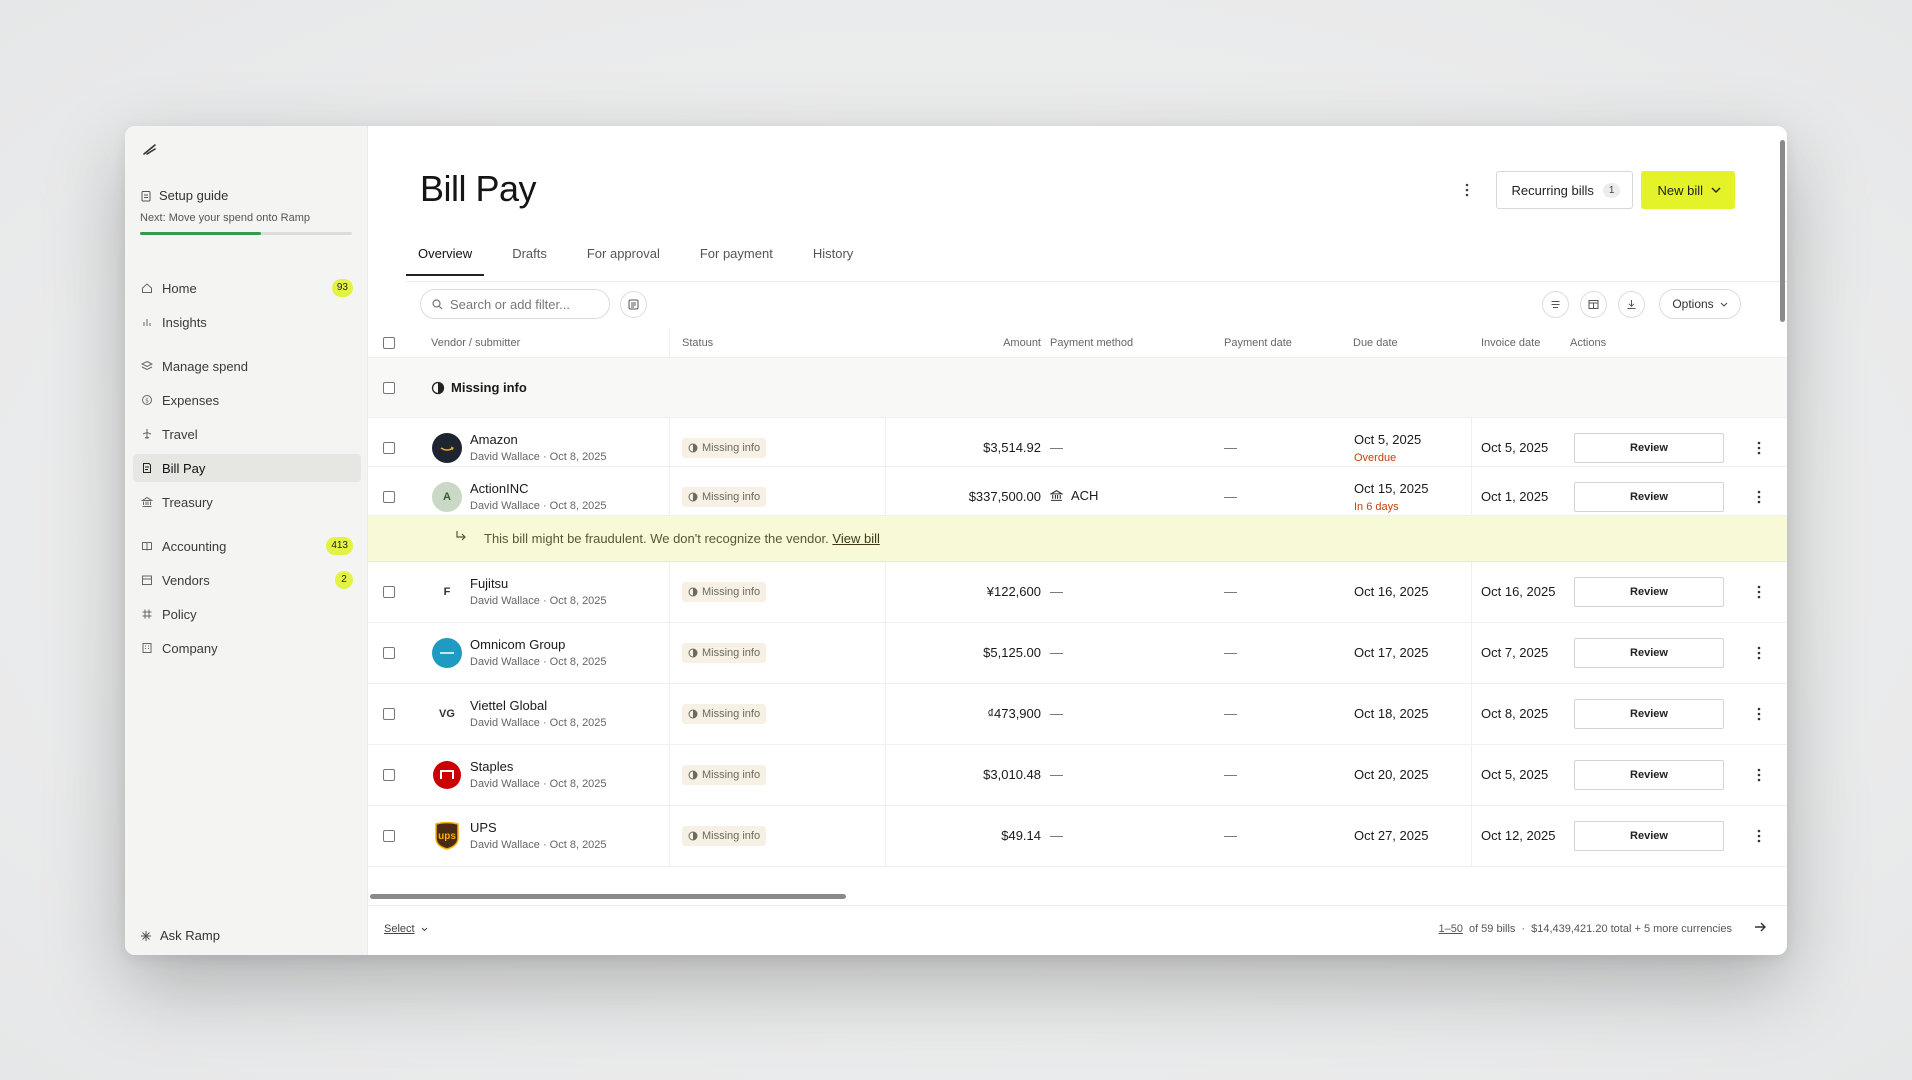  Describe the element at coordinates (247, 468) in the screenshot. I see `sidebar-item-bill-pay: Bill Pay` at that location.